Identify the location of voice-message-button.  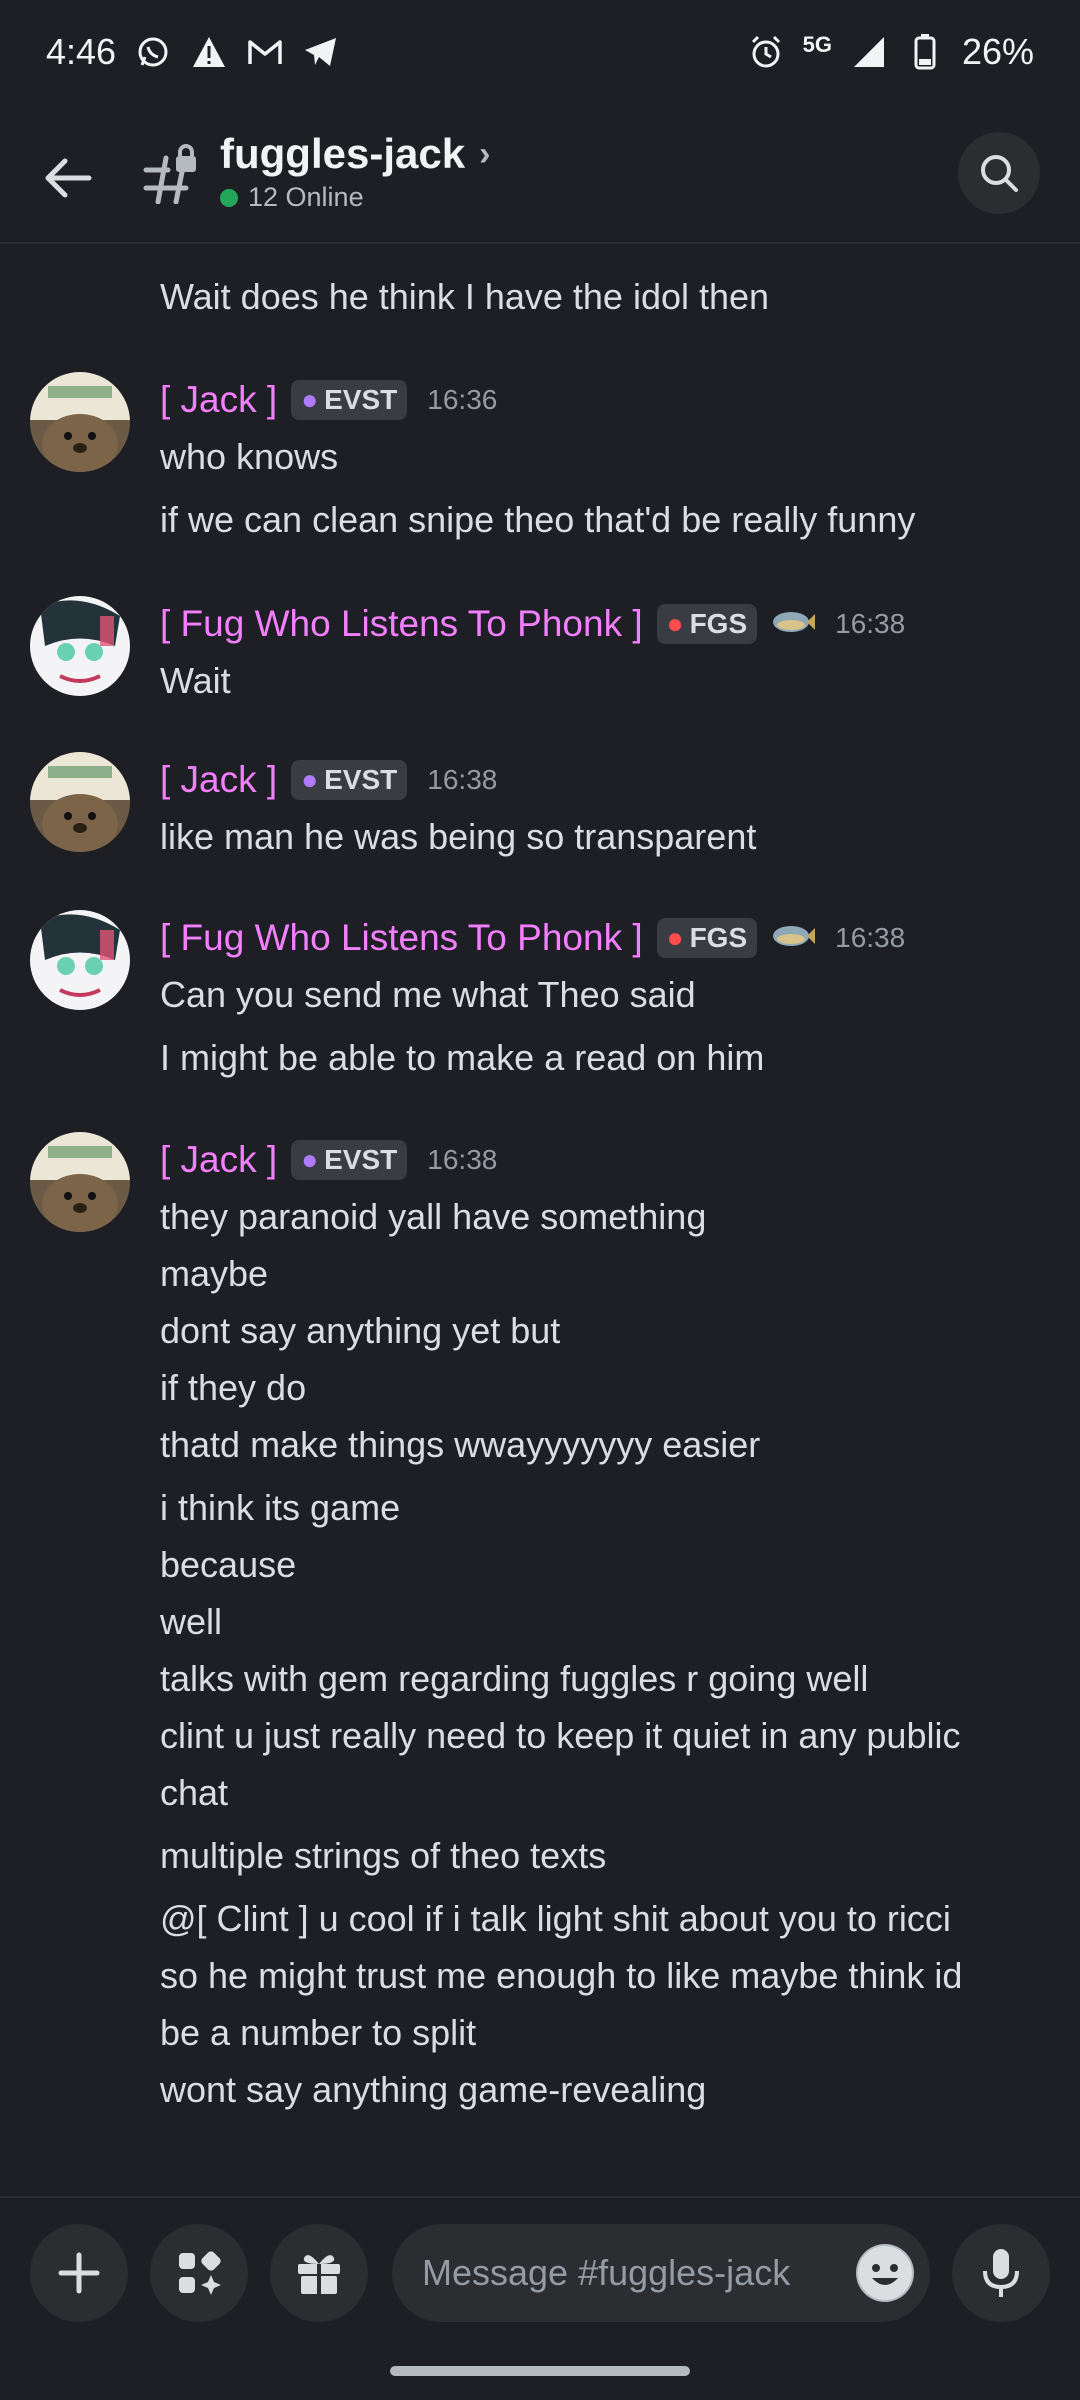
(1001, 2273).